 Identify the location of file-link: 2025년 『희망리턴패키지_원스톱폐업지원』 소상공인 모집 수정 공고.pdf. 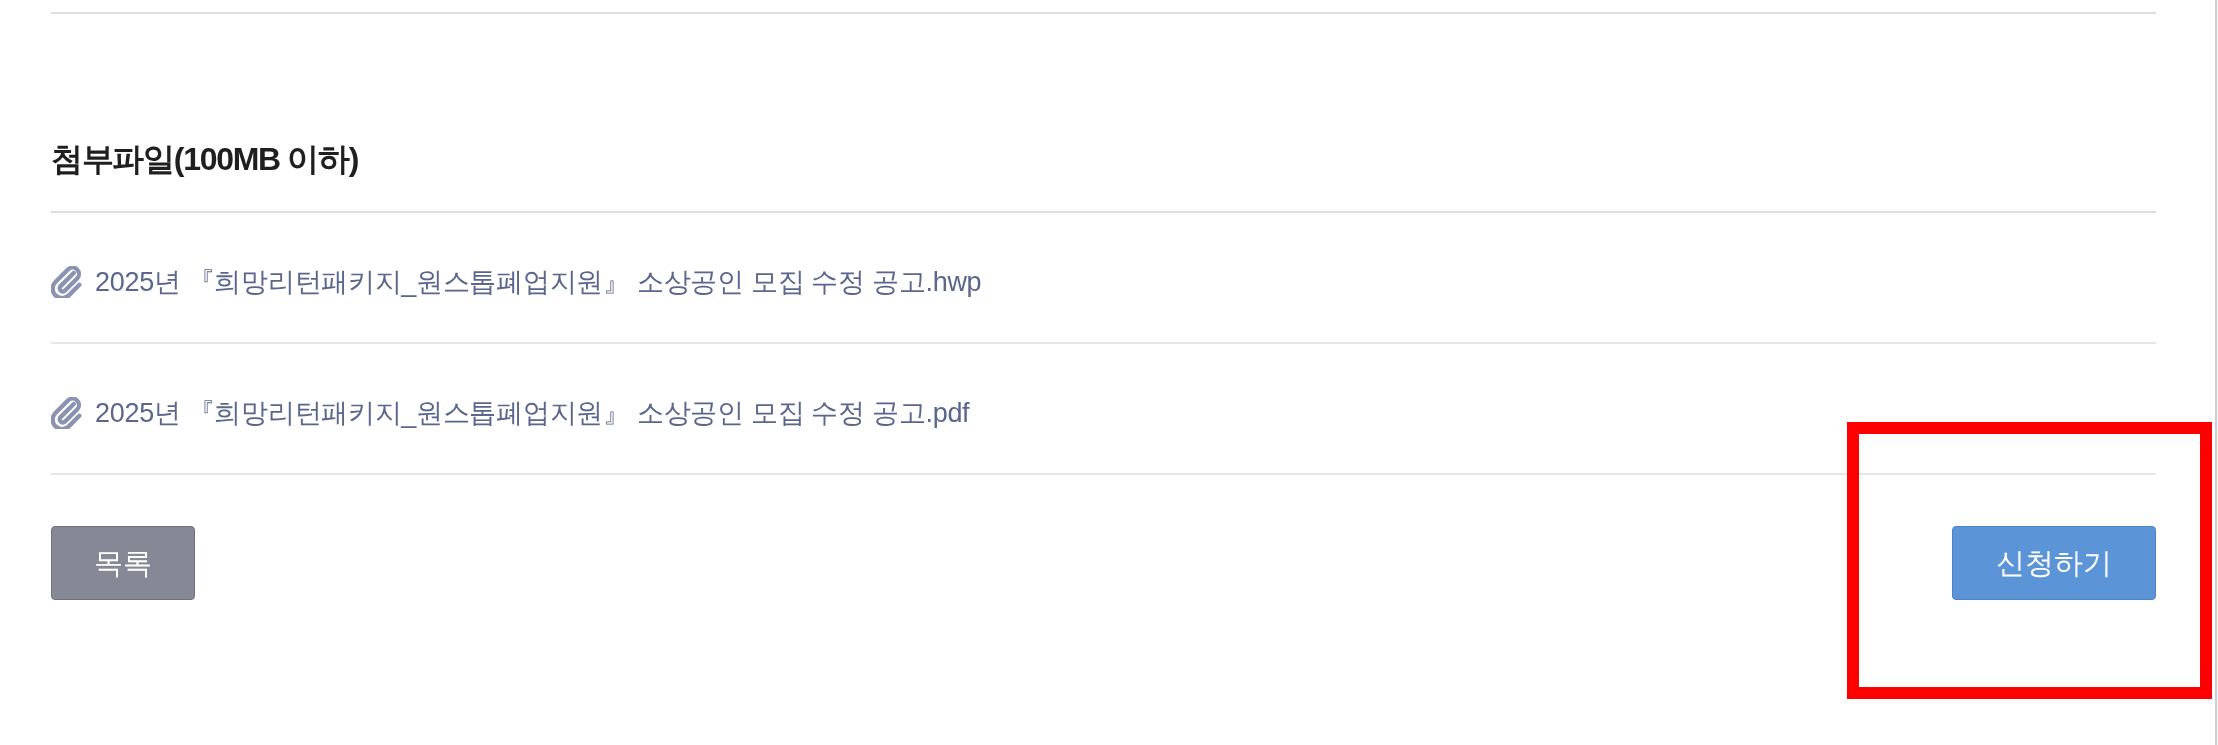
(532, 413).